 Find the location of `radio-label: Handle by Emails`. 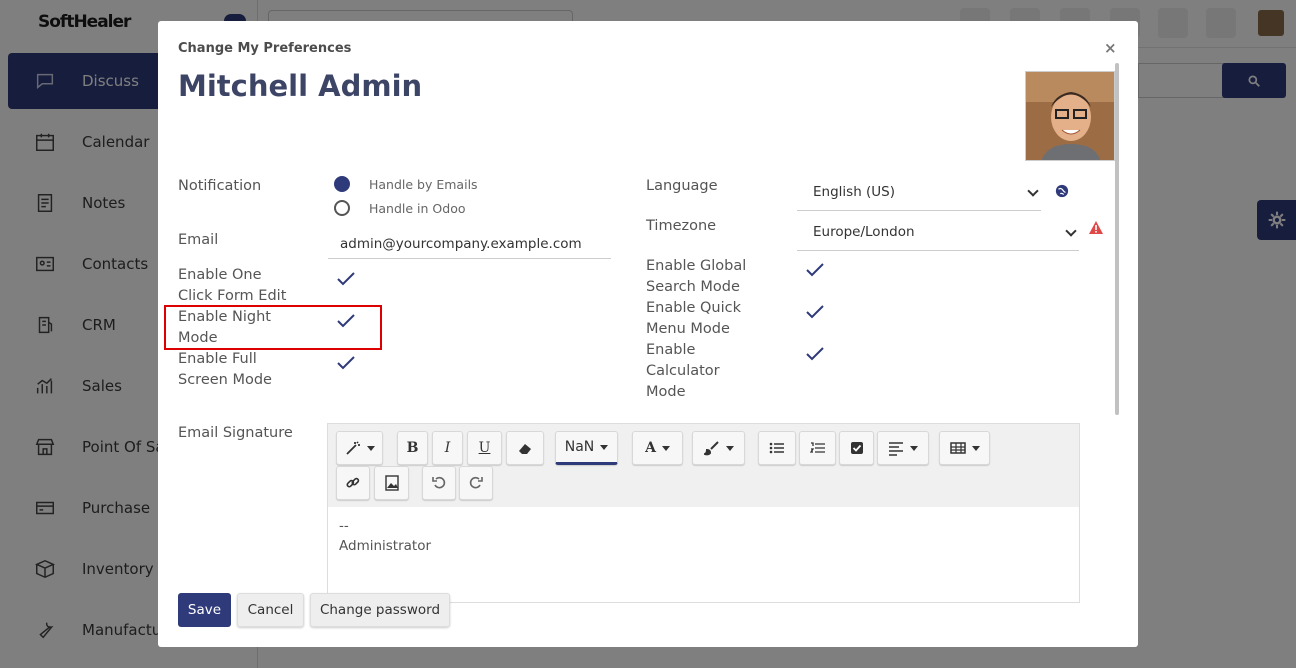

radio-label: Handle by Emails is located at coordinates (423, 184).